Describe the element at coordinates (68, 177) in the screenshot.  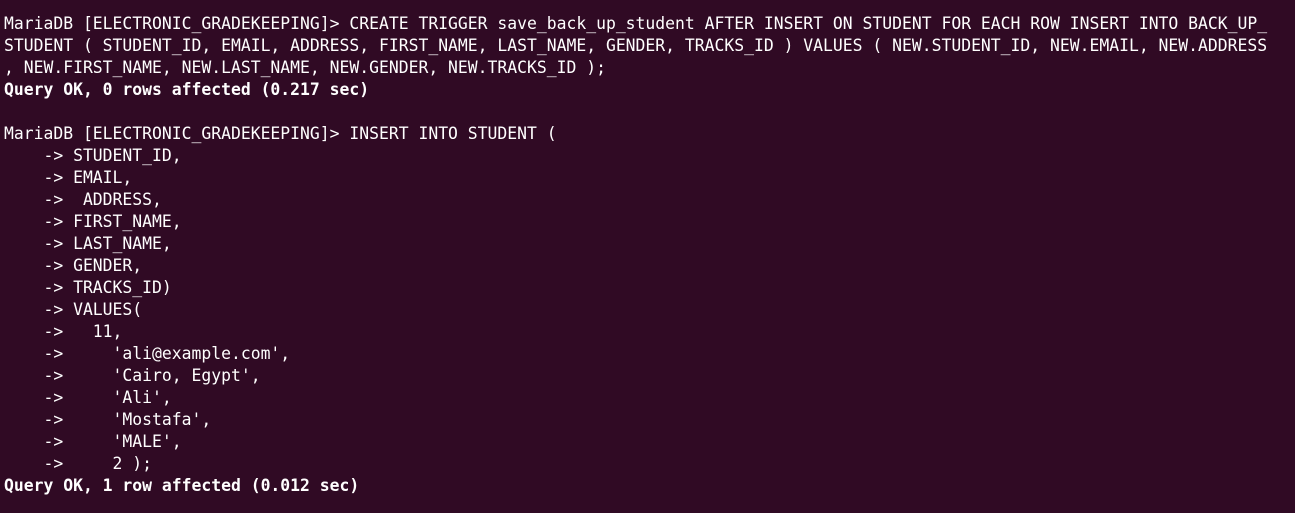
I see `terminal-line: -> EMAIL,` at that location.